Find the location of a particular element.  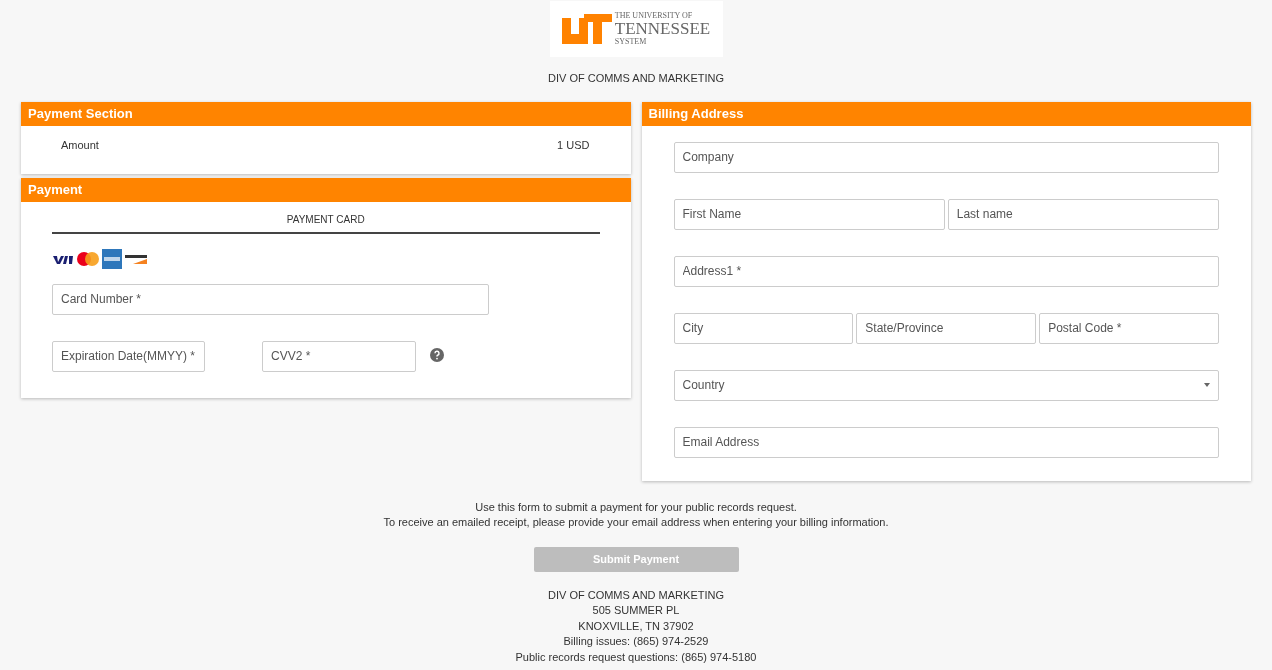

amount-value: 1 USD is located at coordinates (573, 145).